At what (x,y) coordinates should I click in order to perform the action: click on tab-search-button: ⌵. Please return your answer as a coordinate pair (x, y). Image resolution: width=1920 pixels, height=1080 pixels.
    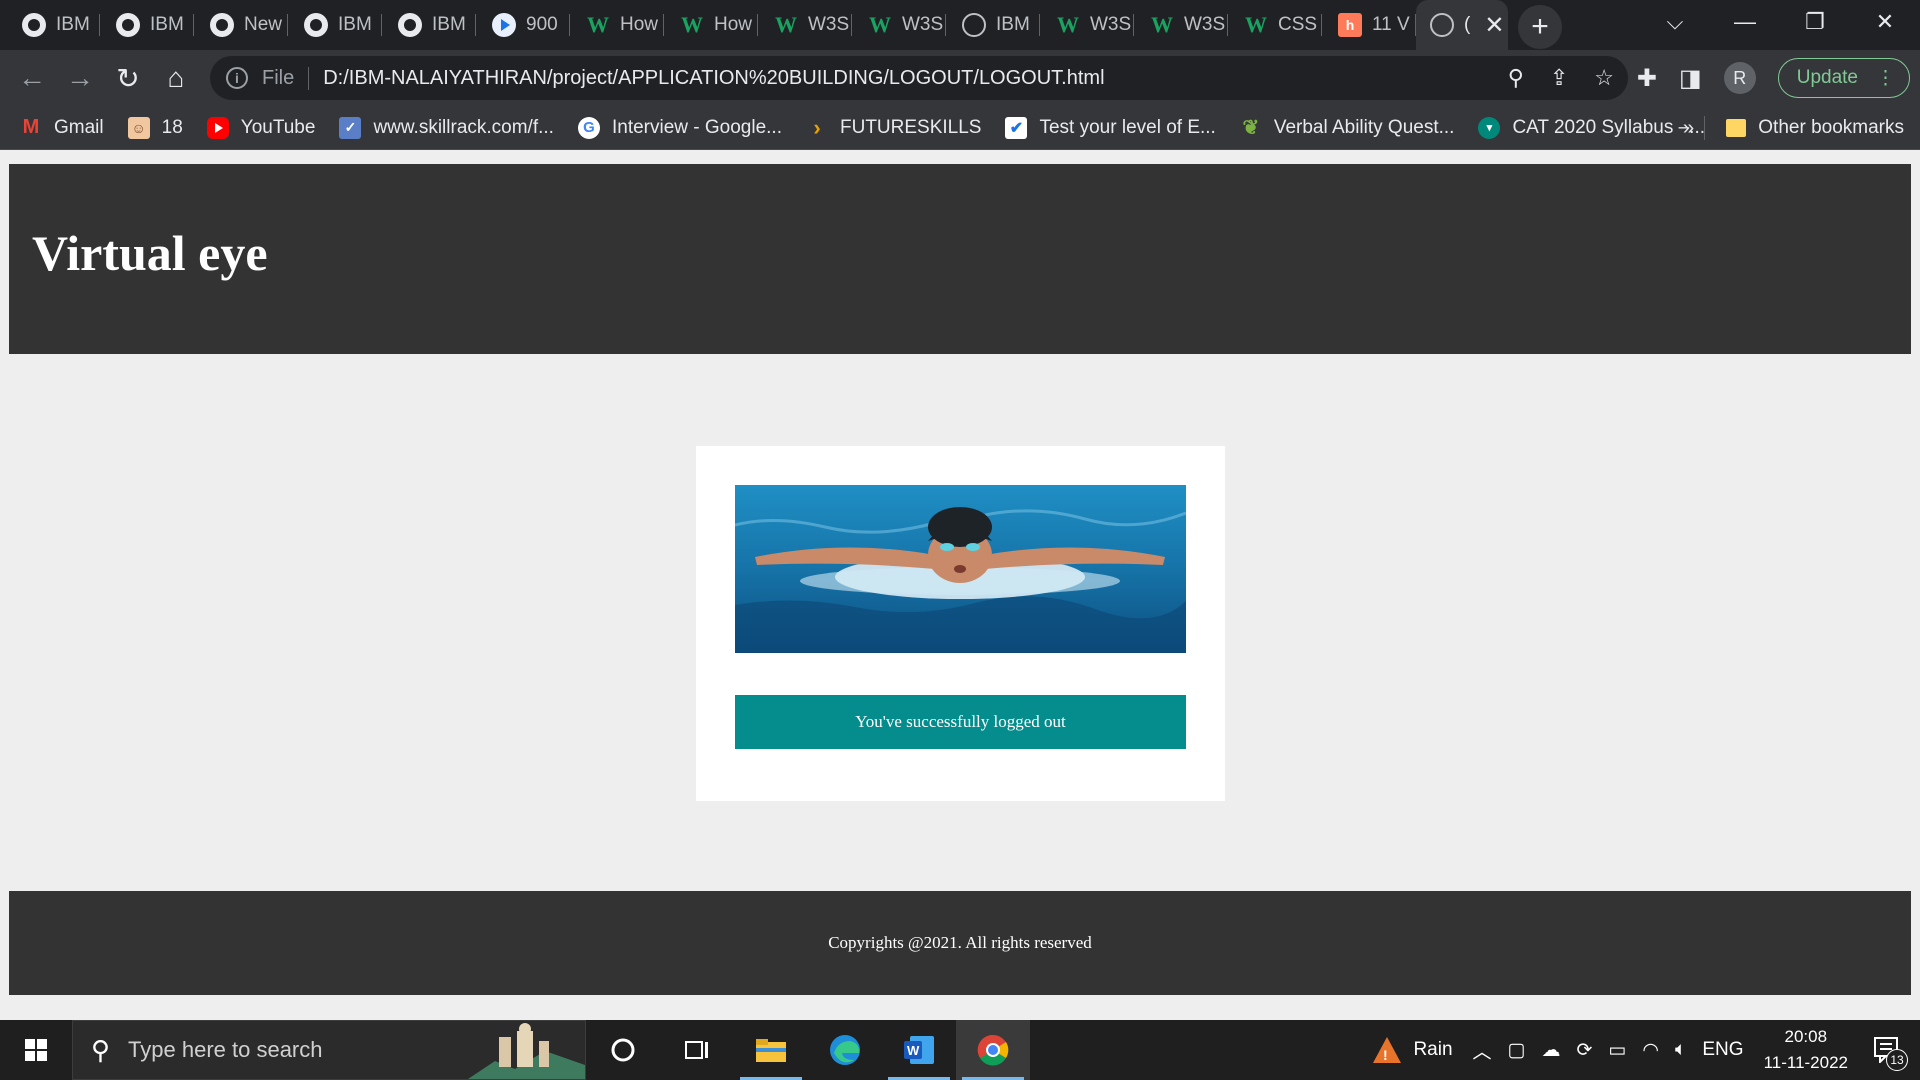
    Looking at the image, I should click on (1675, 22).